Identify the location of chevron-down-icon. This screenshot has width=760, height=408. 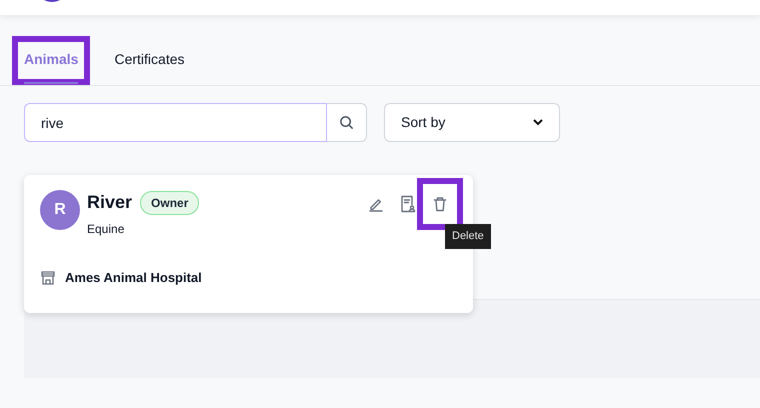
(538, 122).